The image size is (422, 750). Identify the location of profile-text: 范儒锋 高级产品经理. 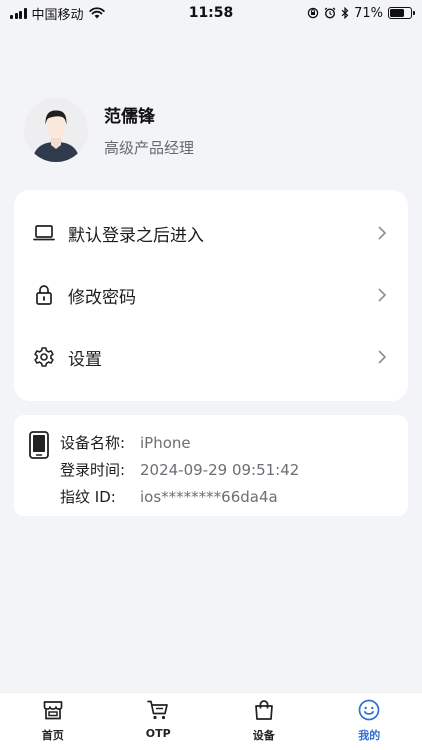
(149, 130).